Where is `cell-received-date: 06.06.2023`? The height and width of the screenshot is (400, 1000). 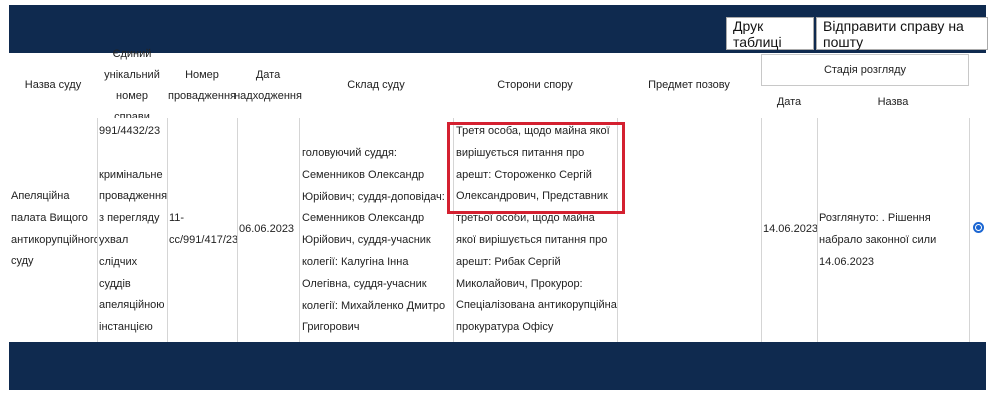 cell-received-date: 06.06.2023 is located at coordinates (269, 230).